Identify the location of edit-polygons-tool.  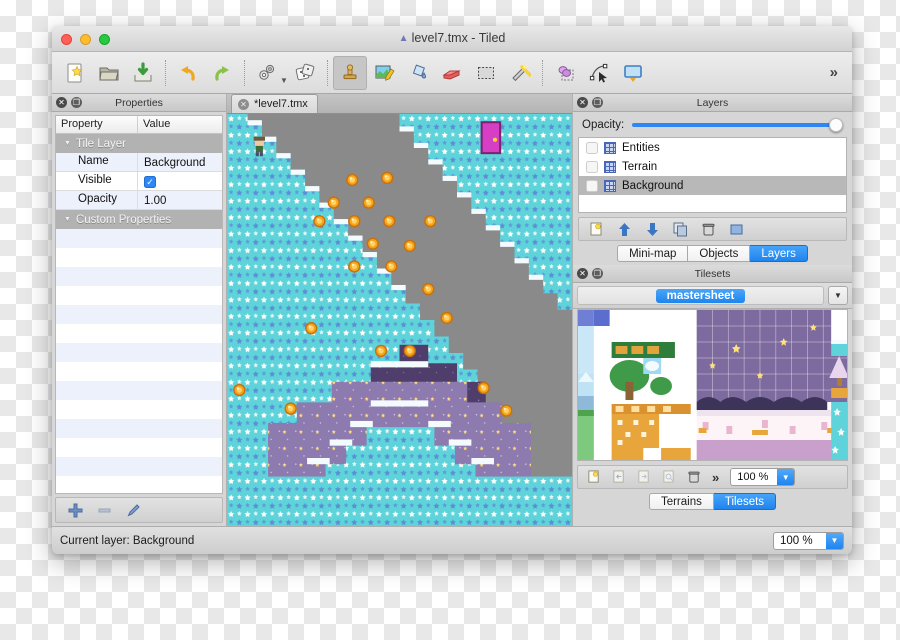
(599, 73).